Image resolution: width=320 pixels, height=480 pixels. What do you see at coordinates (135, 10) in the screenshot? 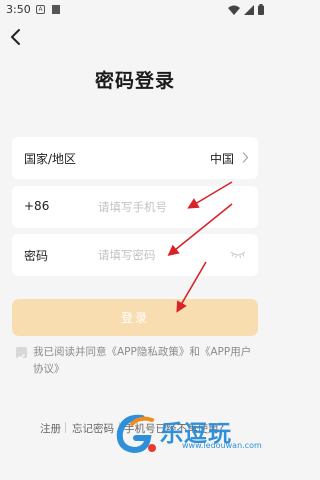
I see `status-bar: 3:50 A` at bounding box center [135, 10].